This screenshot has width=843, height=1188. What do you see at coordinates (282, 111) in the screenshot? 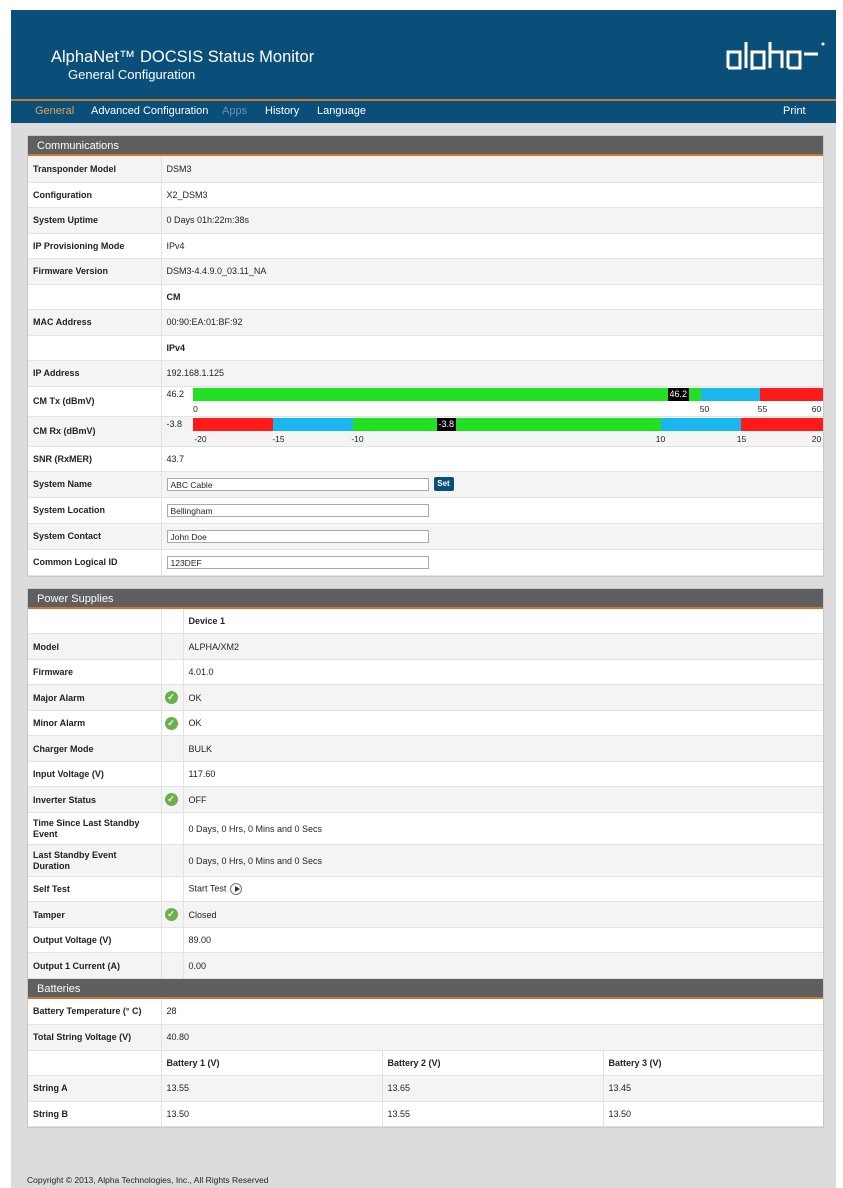
I see `nav-history: History` at bounding box center [282, 111].